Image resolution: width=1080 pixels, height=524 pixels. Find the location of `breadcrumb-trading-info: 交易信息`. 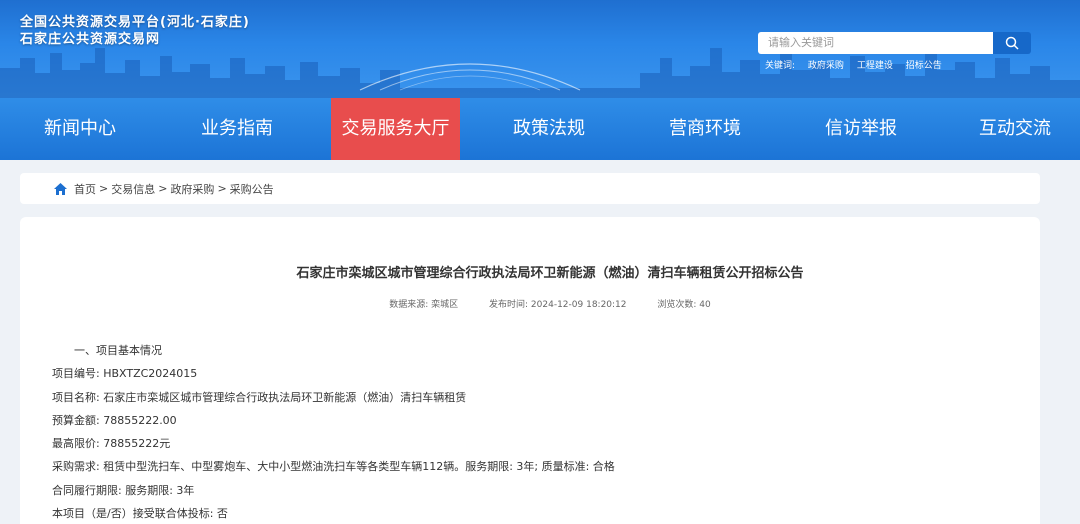

breadcrumb-trading-info: 交易信息 is located at coordinates (133, 189).